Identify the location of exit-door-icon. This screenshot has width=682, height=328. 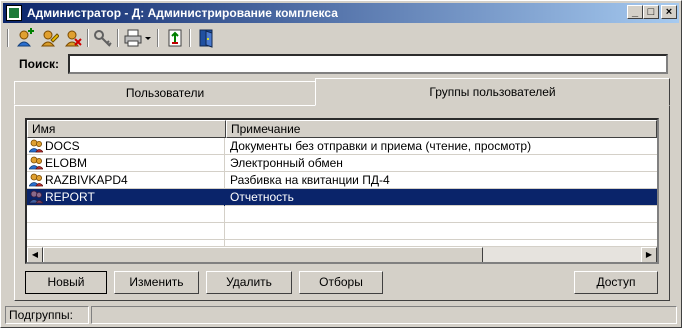
(207, 38).